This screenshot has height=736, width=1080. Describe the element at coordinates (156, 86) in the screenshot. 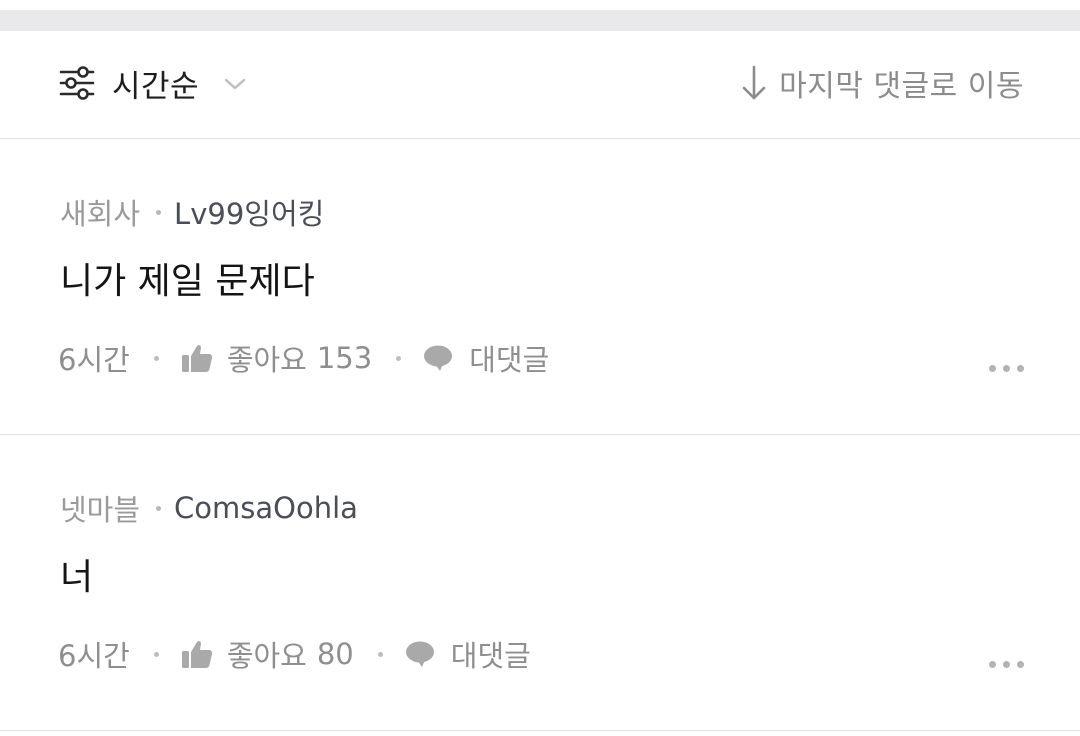

I see `sort-order-label: 시간순` at that location.